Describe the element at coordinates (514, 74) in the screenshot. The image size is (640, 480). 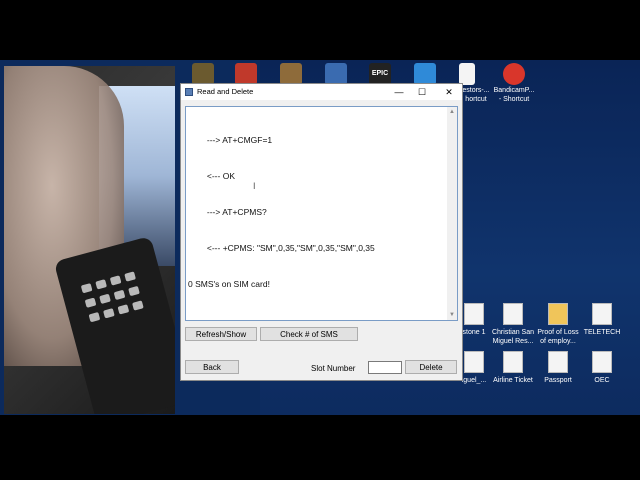
I see `bandicam-icon` at that location.